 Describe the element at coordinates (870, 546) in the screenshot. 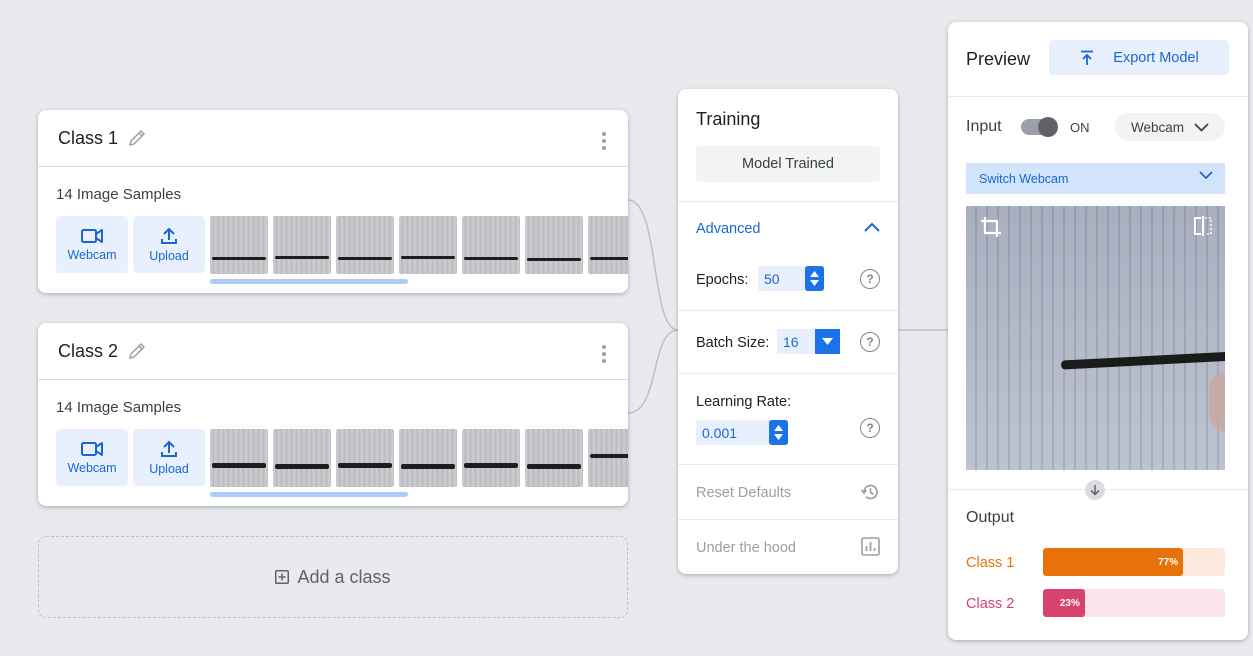

I see `bar-chart-icon` at that location.